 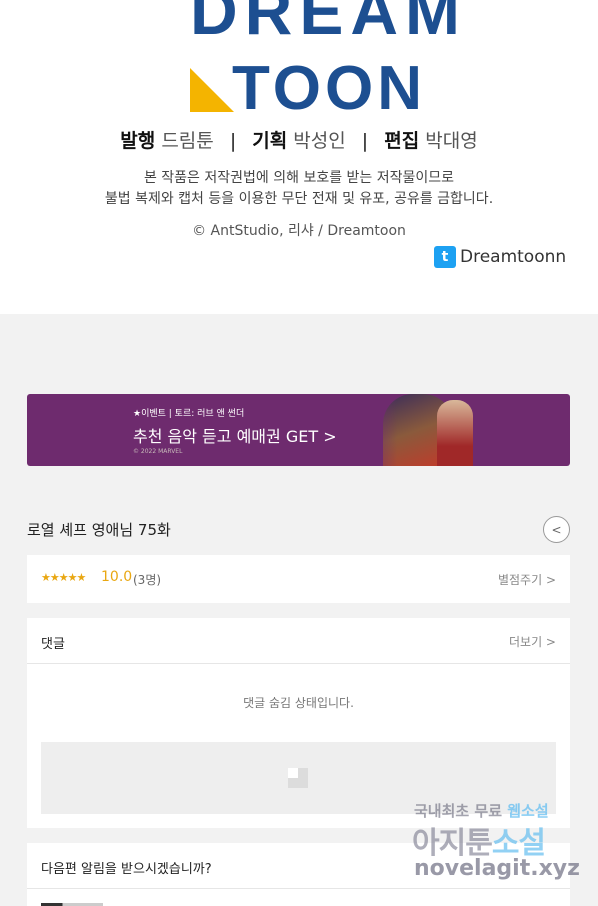 I want to click on rating-score: 10.0, so click(x=117, y=577).